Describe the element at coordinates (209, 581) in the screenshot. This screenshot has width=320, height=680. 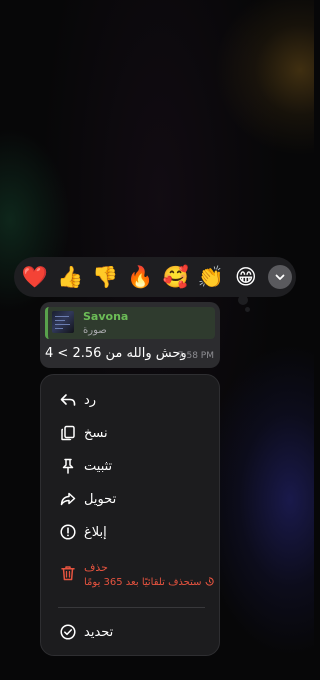
I see `timer-icon` at that location.